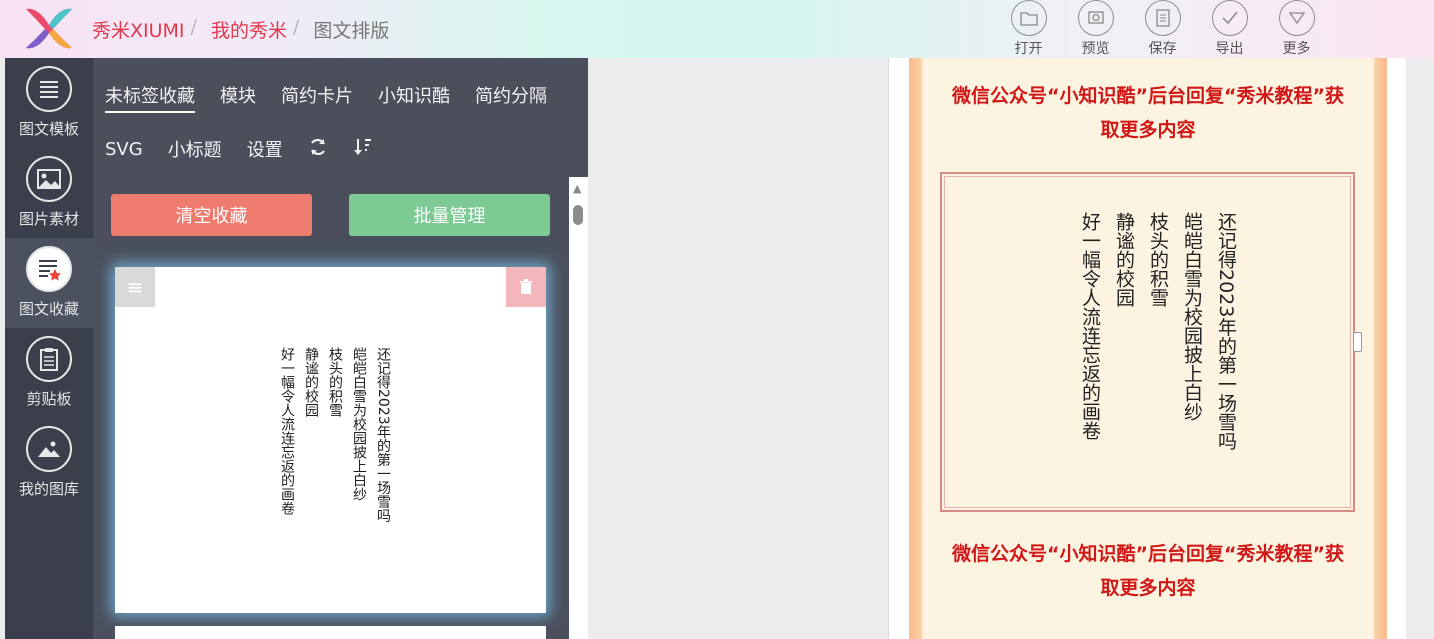 The height and width of the screenshot is (639, 1434). What do you see at coordinates (1296, 49) in the screenshot?
I see `more-label: 更多` at bounding box center [1296, 49].